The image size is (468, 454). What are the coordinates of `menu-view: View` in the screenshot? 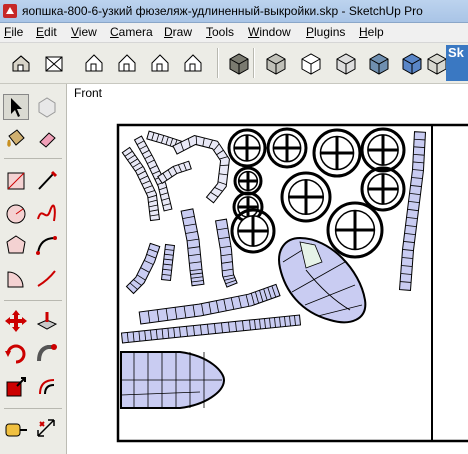 It's located at (84, 32).